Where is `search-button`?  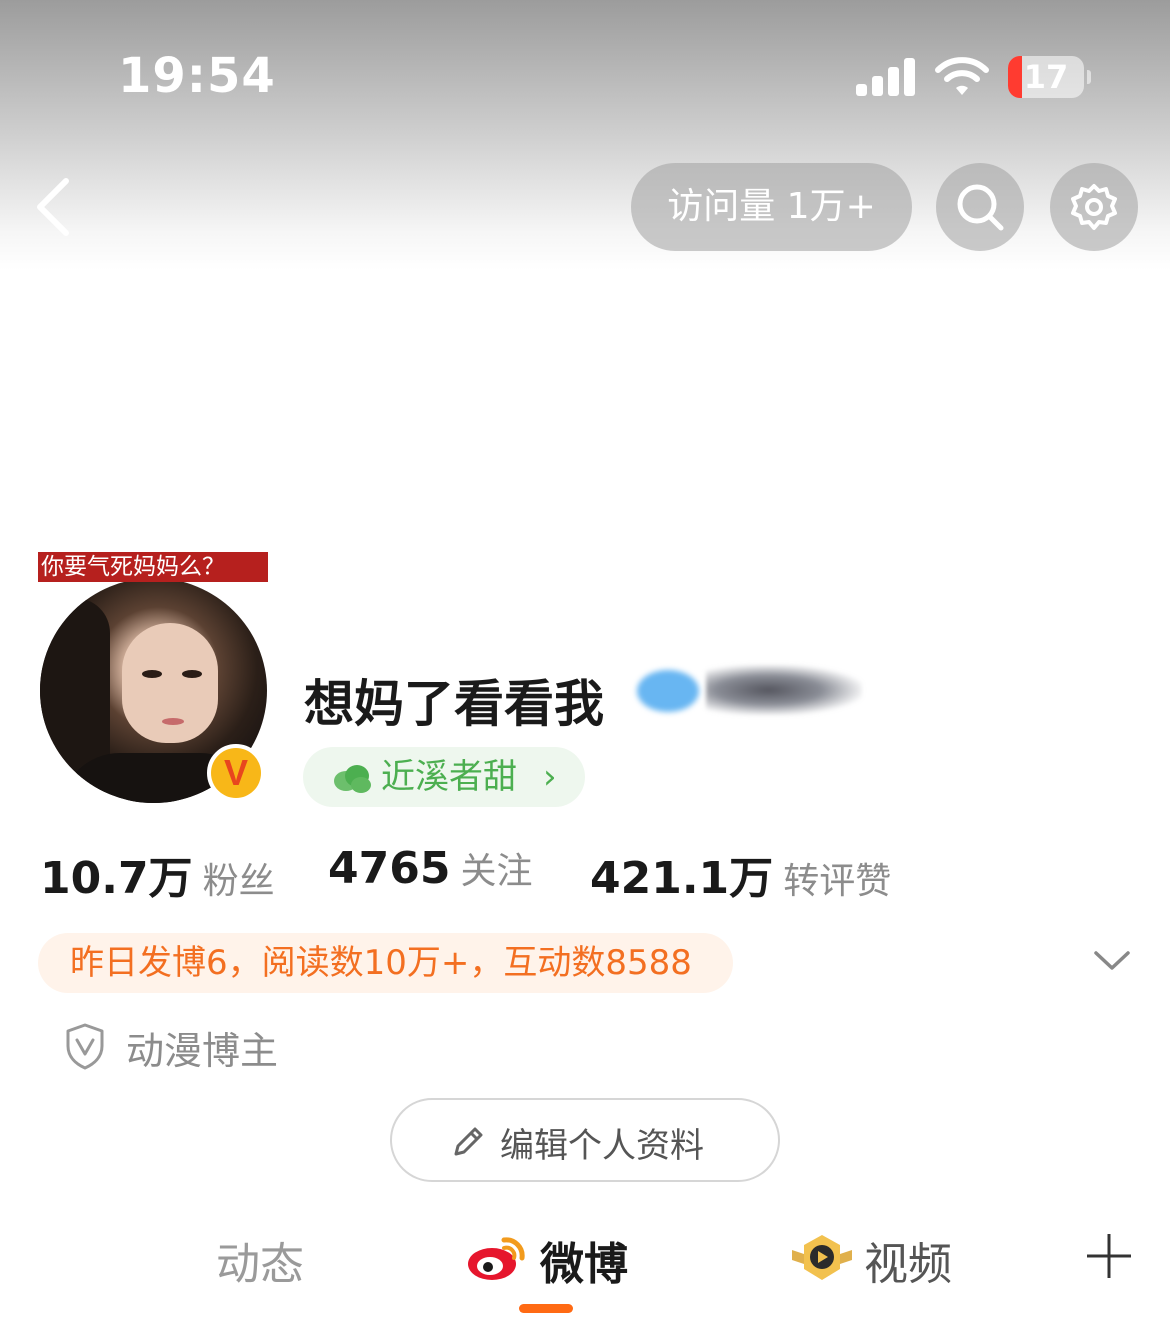 search-button is located at coordinates (980, 207).